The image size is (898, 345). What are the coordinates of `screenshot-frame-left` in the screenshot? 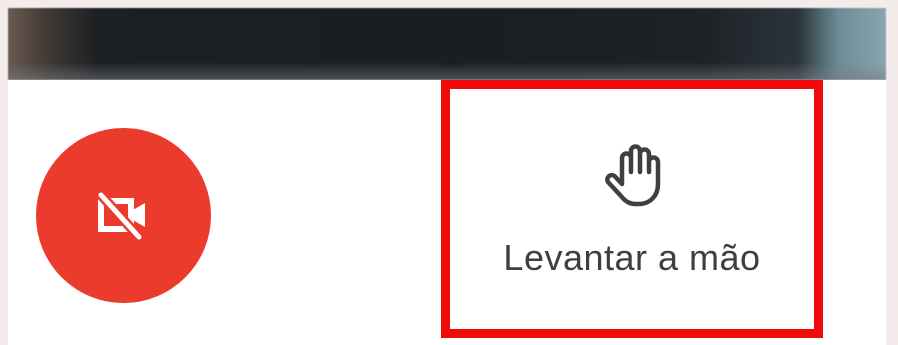 It's located at (4, 172).